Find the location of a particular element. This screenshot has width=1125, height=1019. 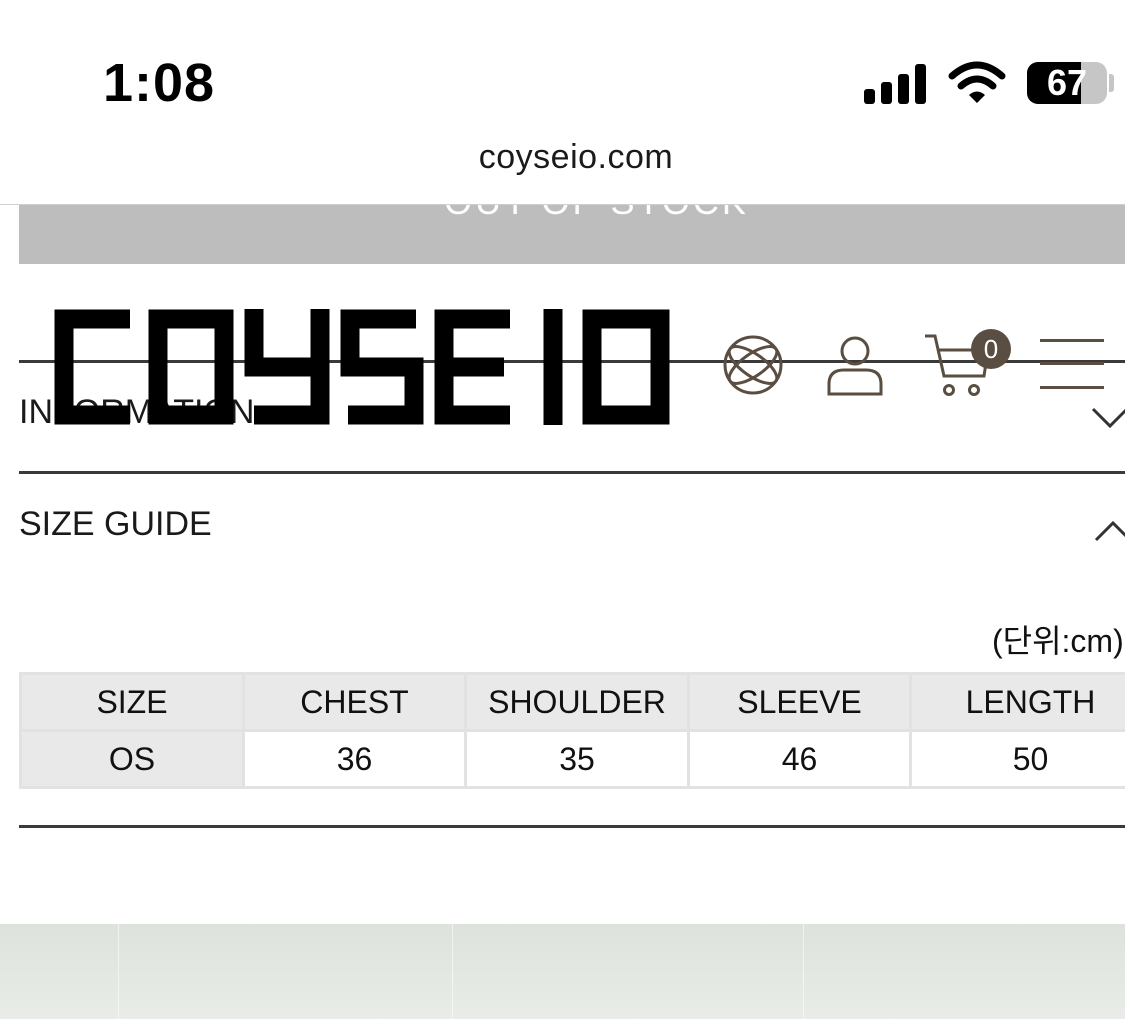

user-icon is located at coordinates (855, 366).